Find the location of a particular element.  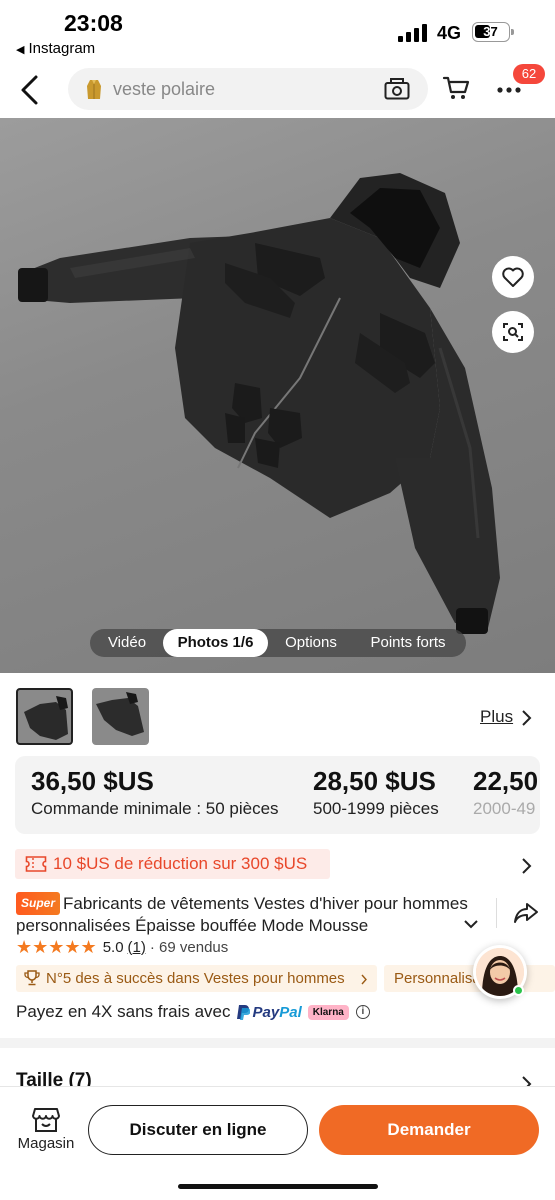

share-icon is located at coordinates (526, 913).